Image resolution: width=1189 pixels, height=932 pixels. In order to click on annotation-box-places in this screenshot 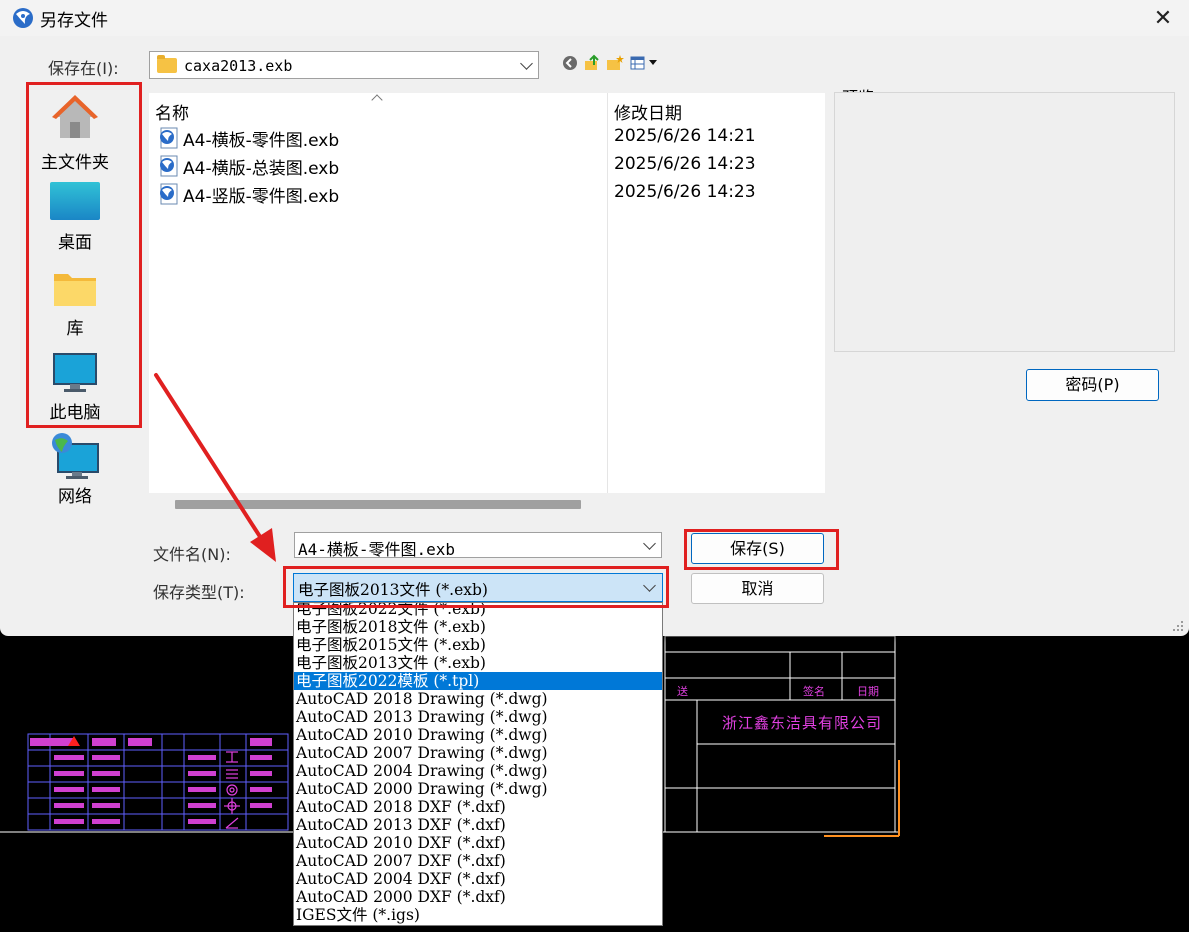, I will do `click(84, 255)`.